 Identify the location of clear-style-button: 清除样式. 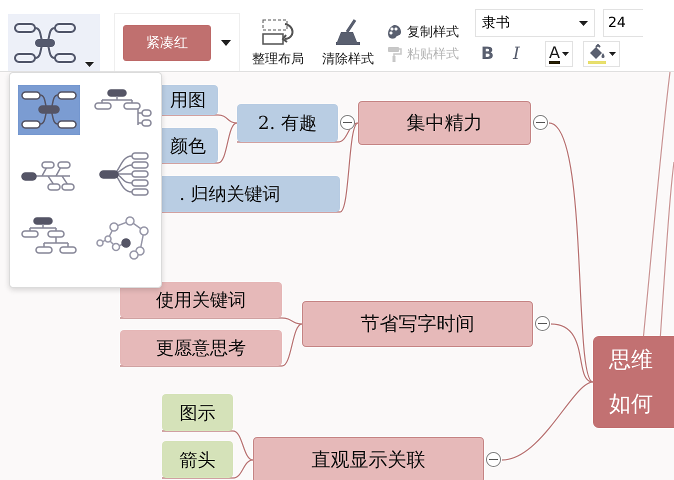
(348, 42).